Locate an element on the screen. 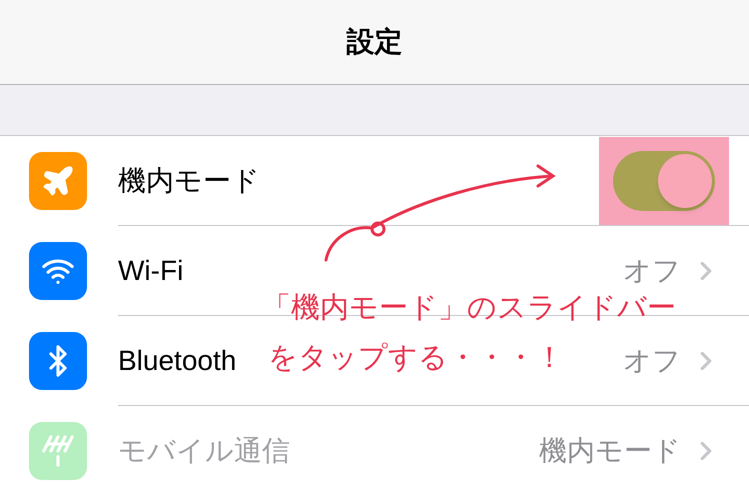 The height and width of the screenshot is (494, 749). row-label: Wi-Fi is located at coordinates (151, 271).